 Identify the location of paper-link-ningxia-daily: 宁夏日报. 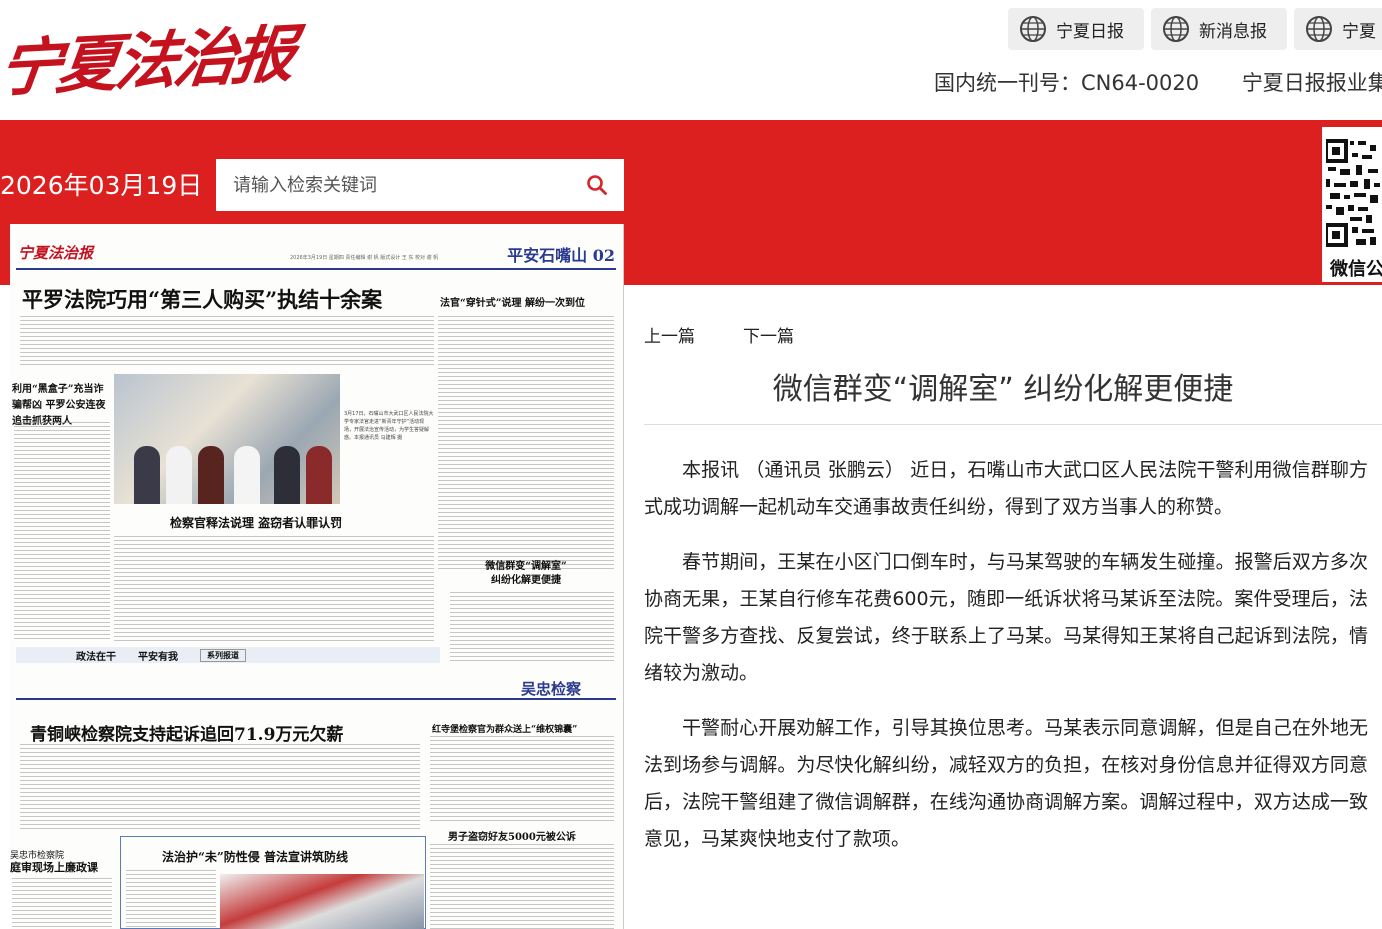
(1076, 29).